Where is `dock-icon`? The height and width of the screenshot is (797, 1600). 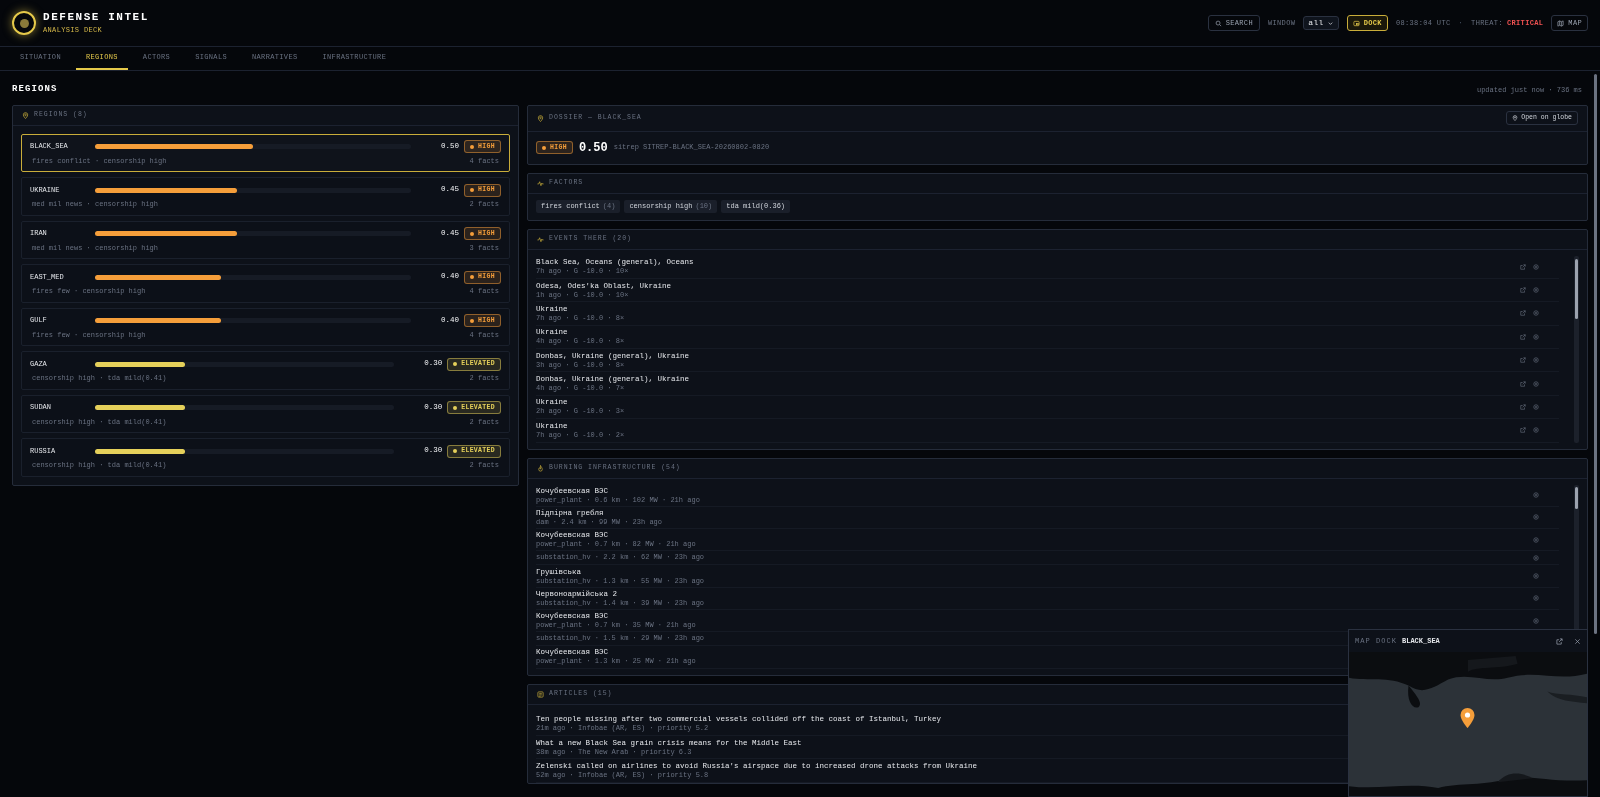
dock-icon is located at coordinates (1356, 23).